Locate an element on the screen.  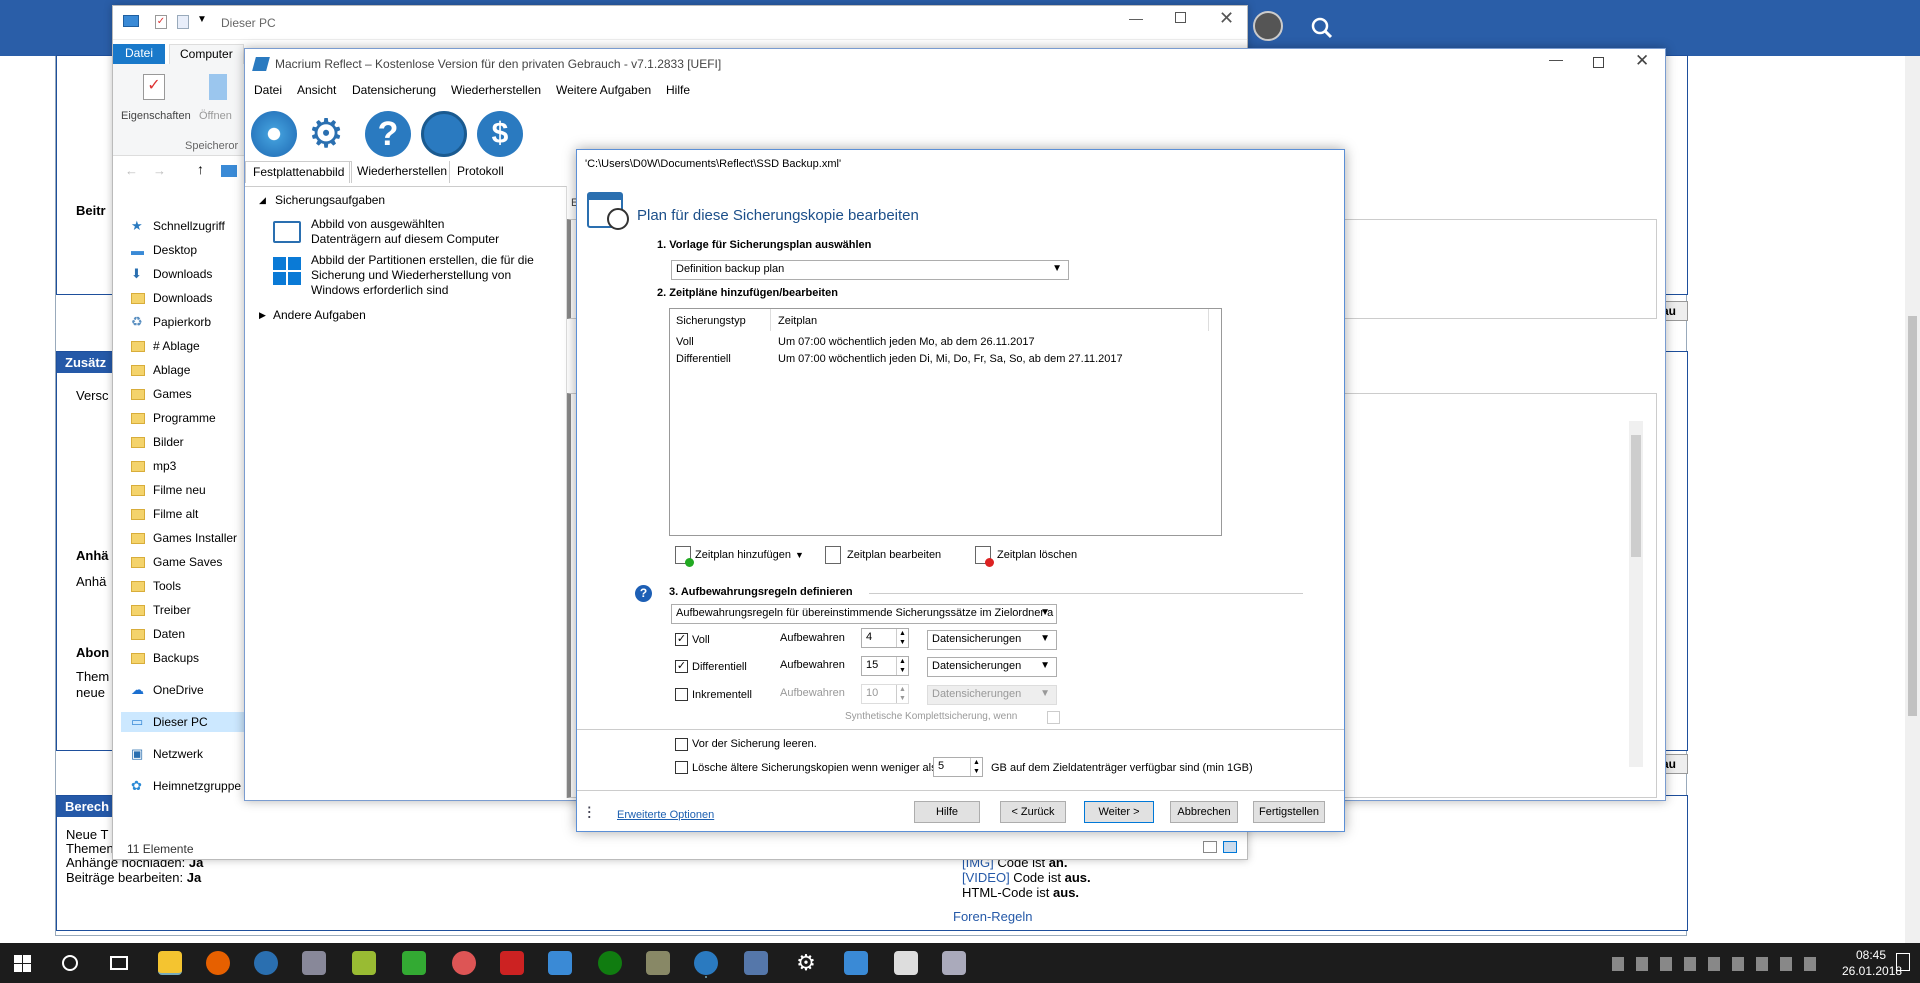
sidebar-item: Games Installer is located at coordinates (184, 538).